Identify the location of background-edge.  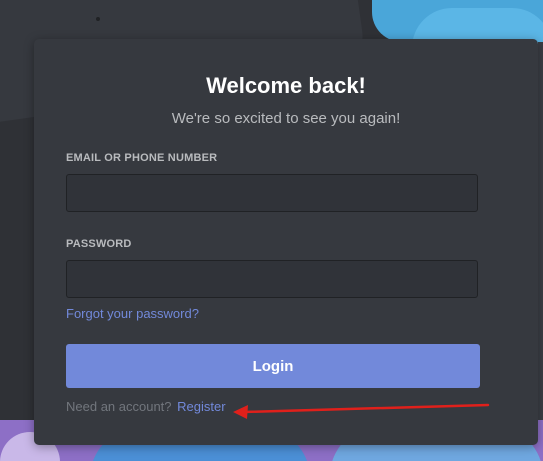
(540, 232).